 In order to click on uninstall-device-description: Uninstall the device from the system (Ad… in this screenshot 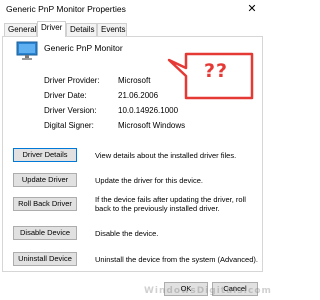, I will do `click(176, 259)`.